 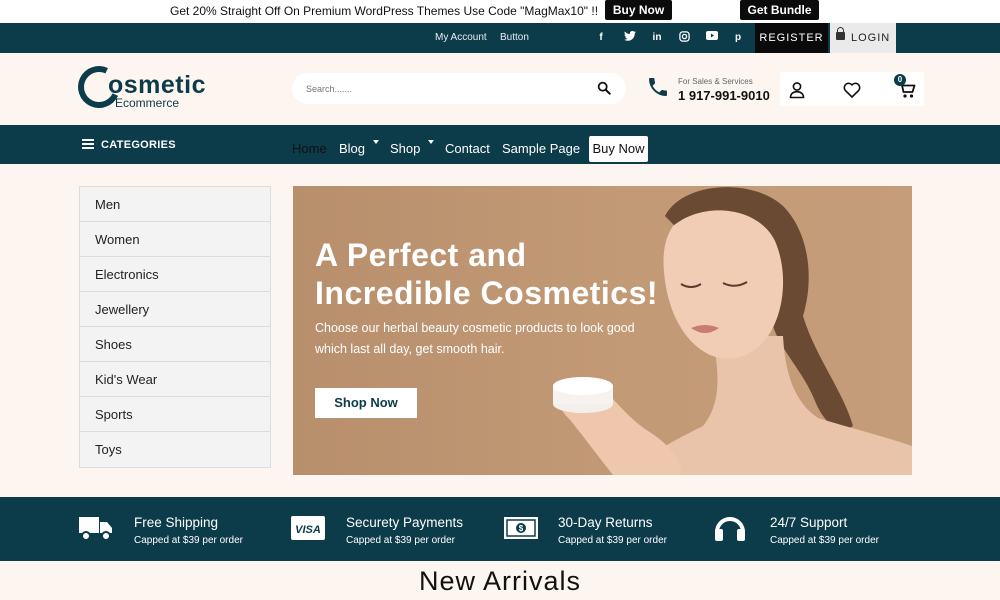 I want to click on nav-contact: Contact, so click(x=467, y=148).